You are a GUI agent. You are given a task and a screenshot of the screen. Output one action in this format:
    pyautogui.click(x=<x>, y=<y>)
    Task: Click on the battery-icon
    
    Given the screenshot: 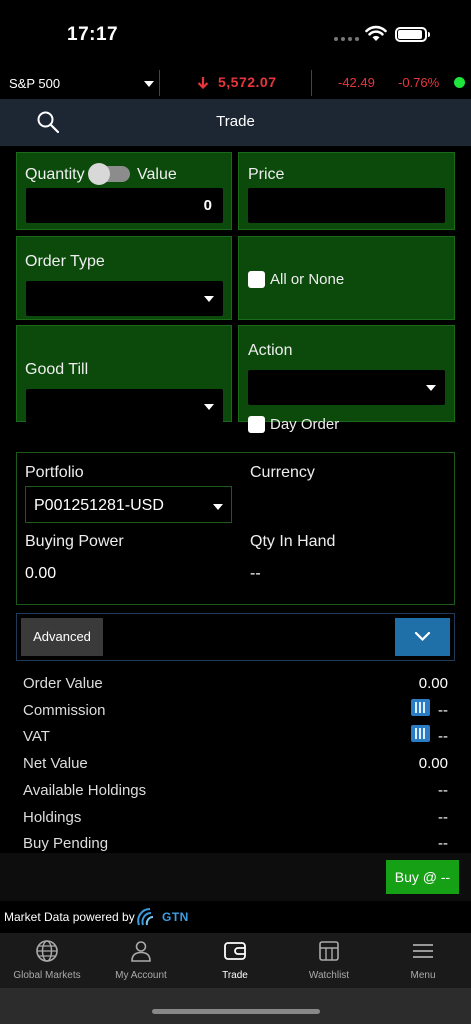 What is the action you would take?
    pyautogui.click(x=412, y=34)
    